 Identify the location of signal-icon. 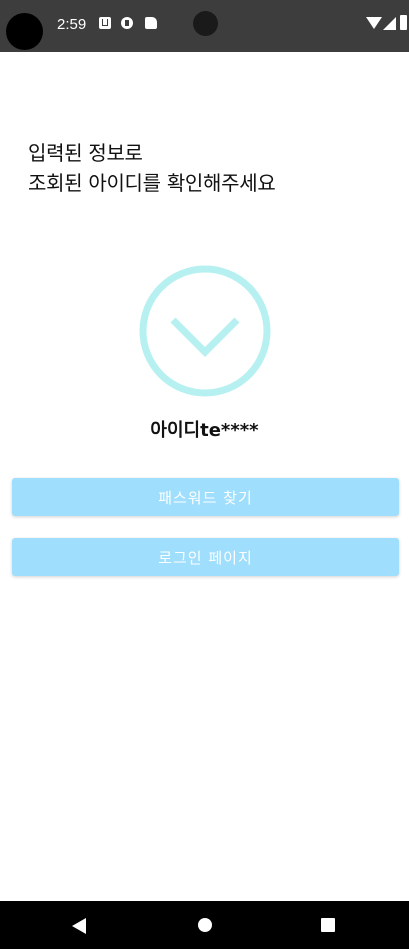
(389, 23).